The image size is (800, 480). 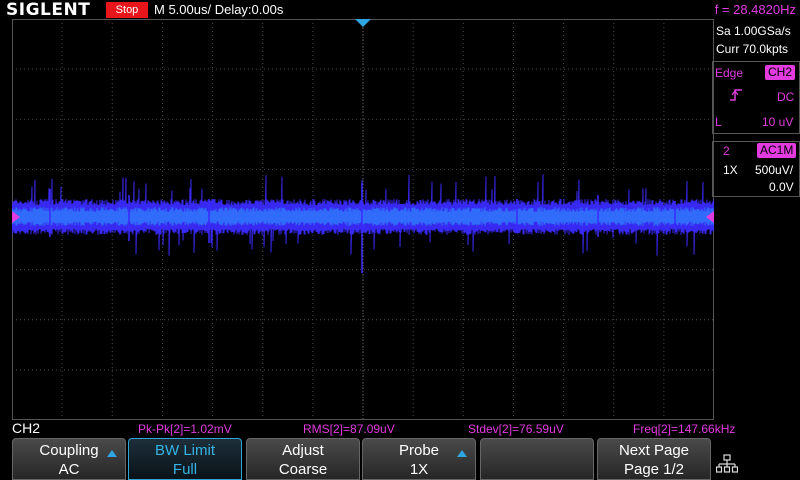 I want to click on rising-edge-icon, so click(x=736, y=95).